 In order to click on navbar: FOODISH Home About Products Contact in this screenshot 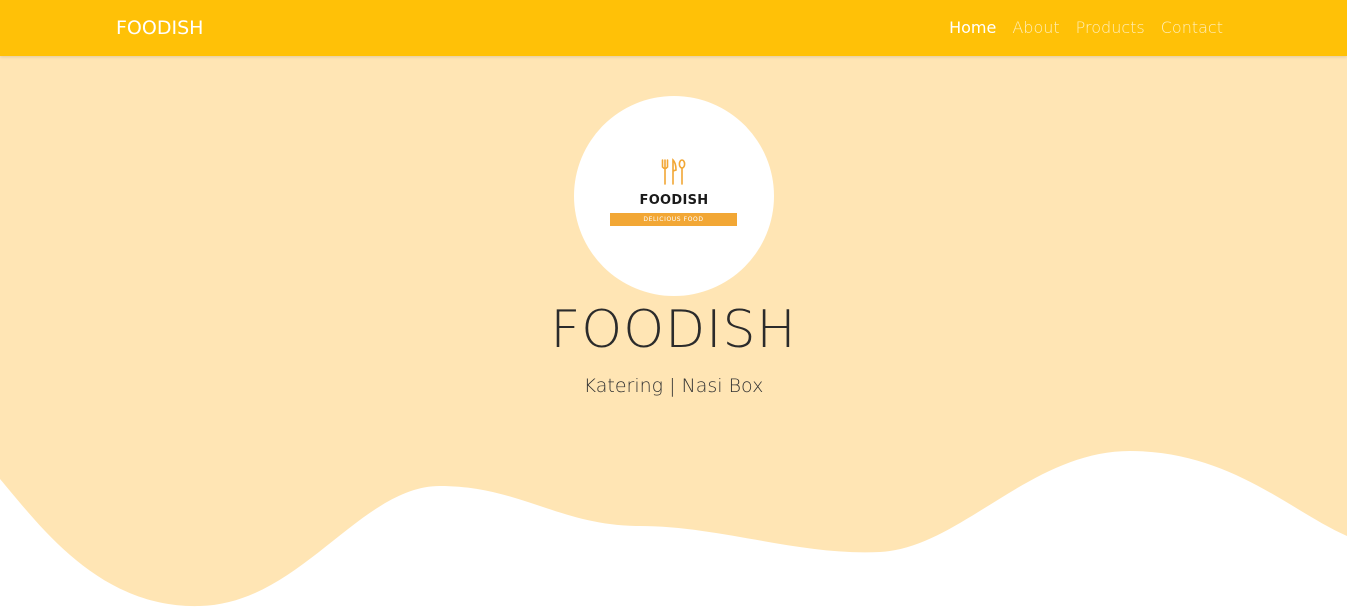, I will do `click(673, 28)`.